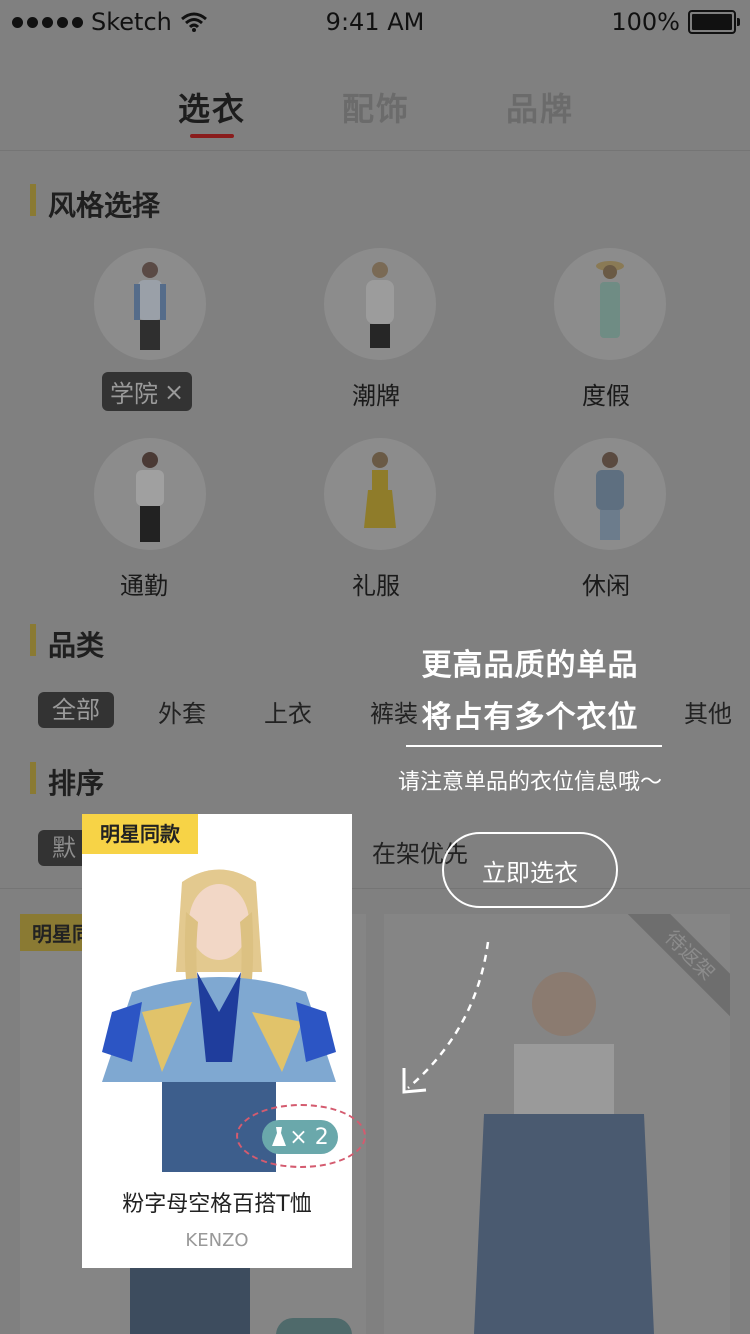 Image resolution: width=750 pixels, height=1334 pixels. What do you see at coordinates (530, 665) in the screenshot?
I see `guide-title-line-1: 更高品质的单品` at bounding box center [530, 665].